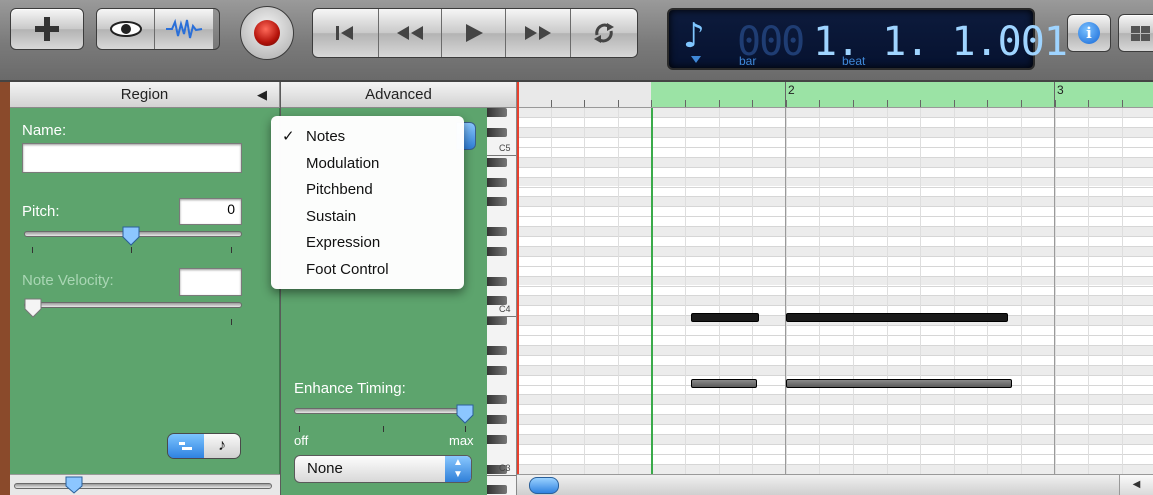 This screenshot has width=1153, height=495. What do you see at coordinates (331, 216) in the screenshot?
I see `menu-item-label: Sustain` at bounding box center [331, 216].